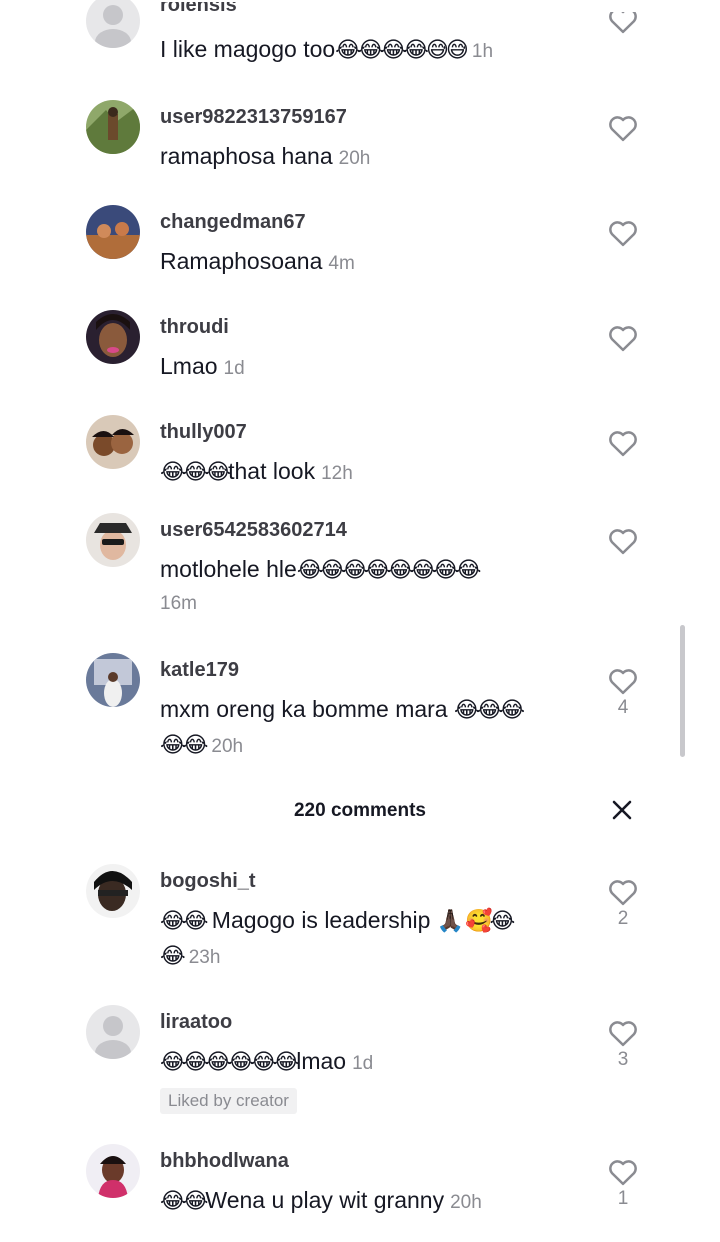 The height and width of the screenshot is (1242, 720). I want to click on like-button: 3, so click(623, 1045).